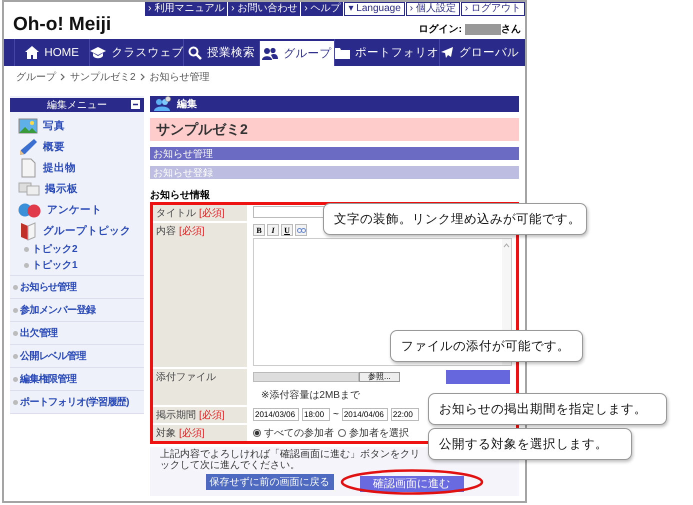 The image size is (693, 505). What do you see at coordinates (29, 188) in the screenshot?
I see `chat-windows-icon` at bounding box center [29, 188].